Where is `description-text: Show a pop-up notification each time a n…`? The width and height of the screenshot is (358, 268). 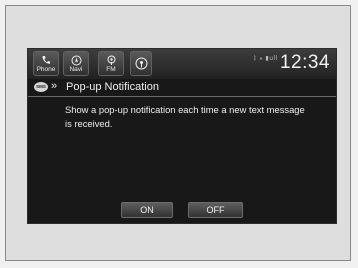
description-text: Show a pop-up notification each time a n… is located at coordinates (185, 116).